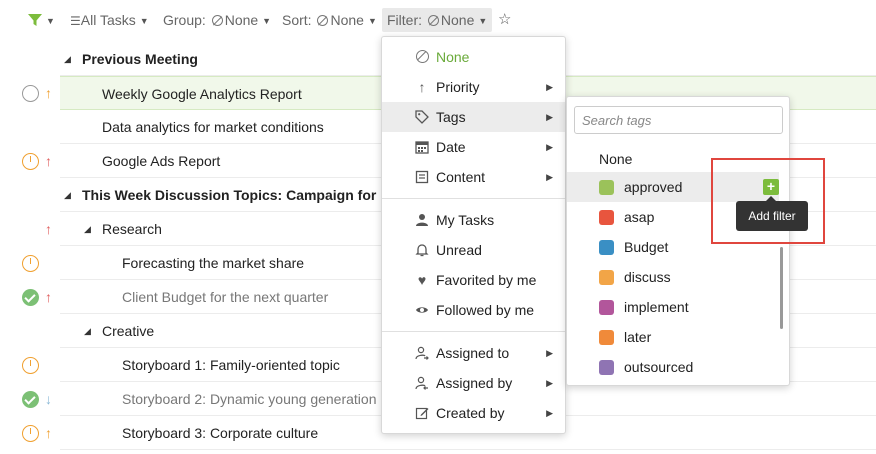 The width and height of the screenshot is (876, 454). I want to click on heart-icon: ♥, so click(422, 280).